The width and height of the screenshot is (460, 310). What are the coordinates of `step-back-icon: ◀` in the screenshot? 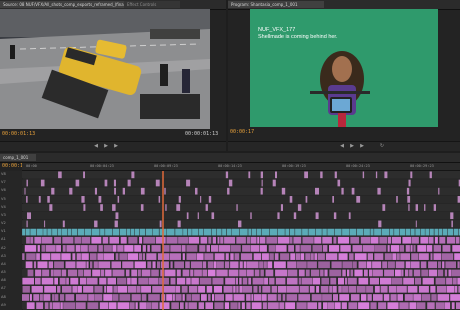 It's located at (96, 146).